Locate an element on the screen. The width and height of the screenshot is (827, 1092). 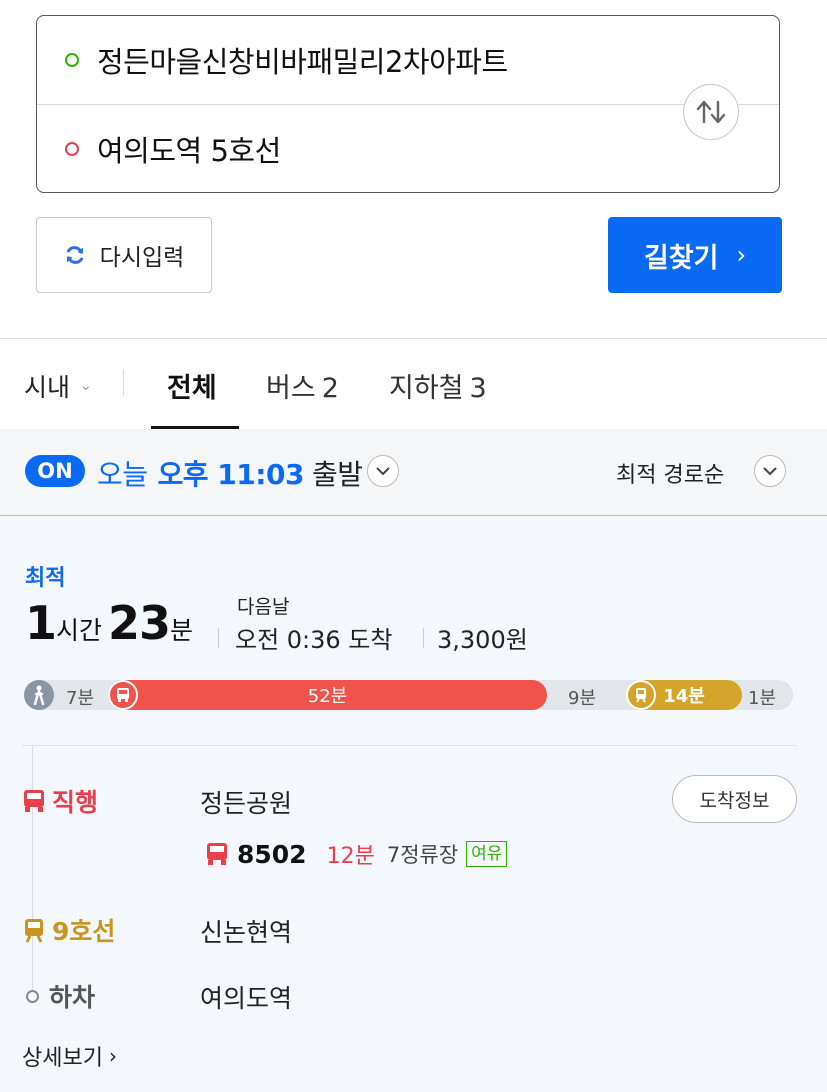
subway-duration: 14분 is located at coordinates (684, 696).